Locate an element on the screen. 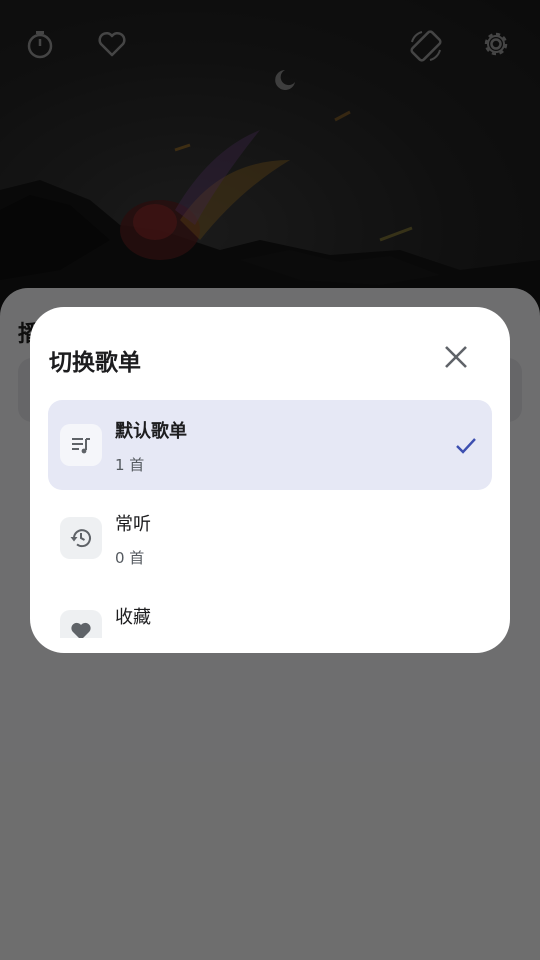 This screenshot has height=960, width=540. playlist-name: 收藏 is located at coordinates (133, 617).